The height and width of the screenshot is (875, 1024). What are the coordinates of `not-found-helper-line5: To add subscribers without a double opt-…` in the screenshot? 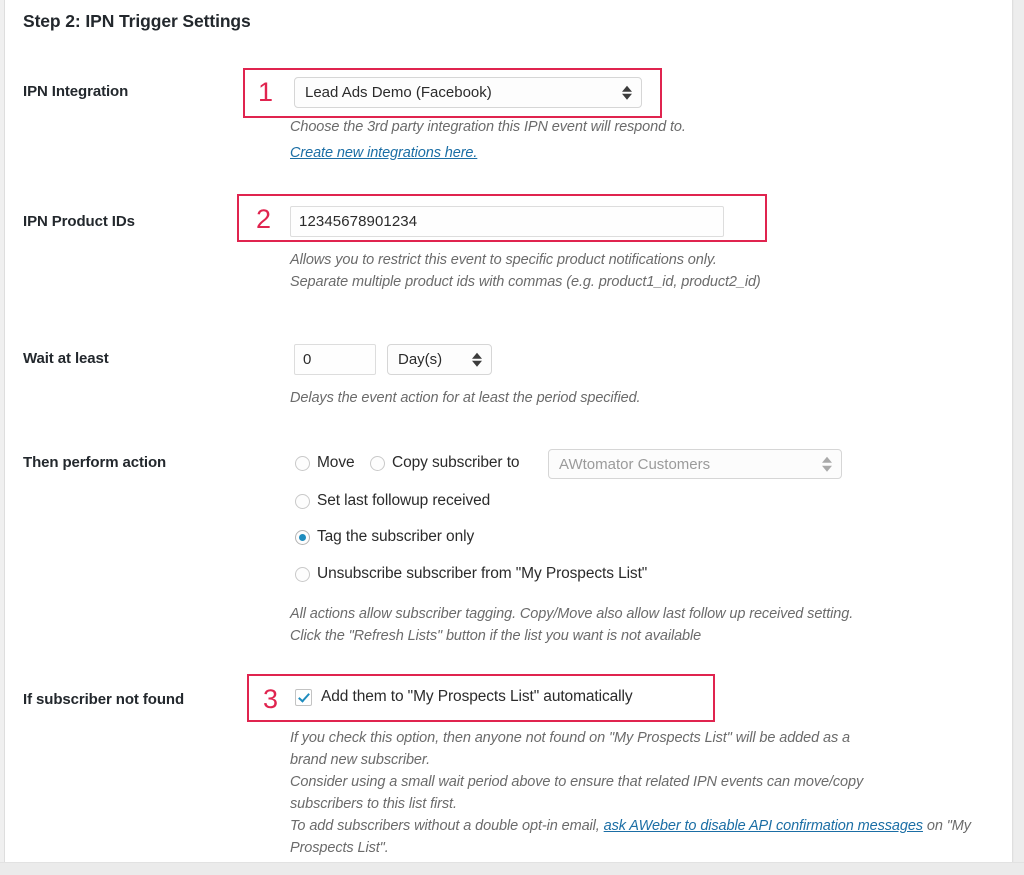 It's located at (640, 837).